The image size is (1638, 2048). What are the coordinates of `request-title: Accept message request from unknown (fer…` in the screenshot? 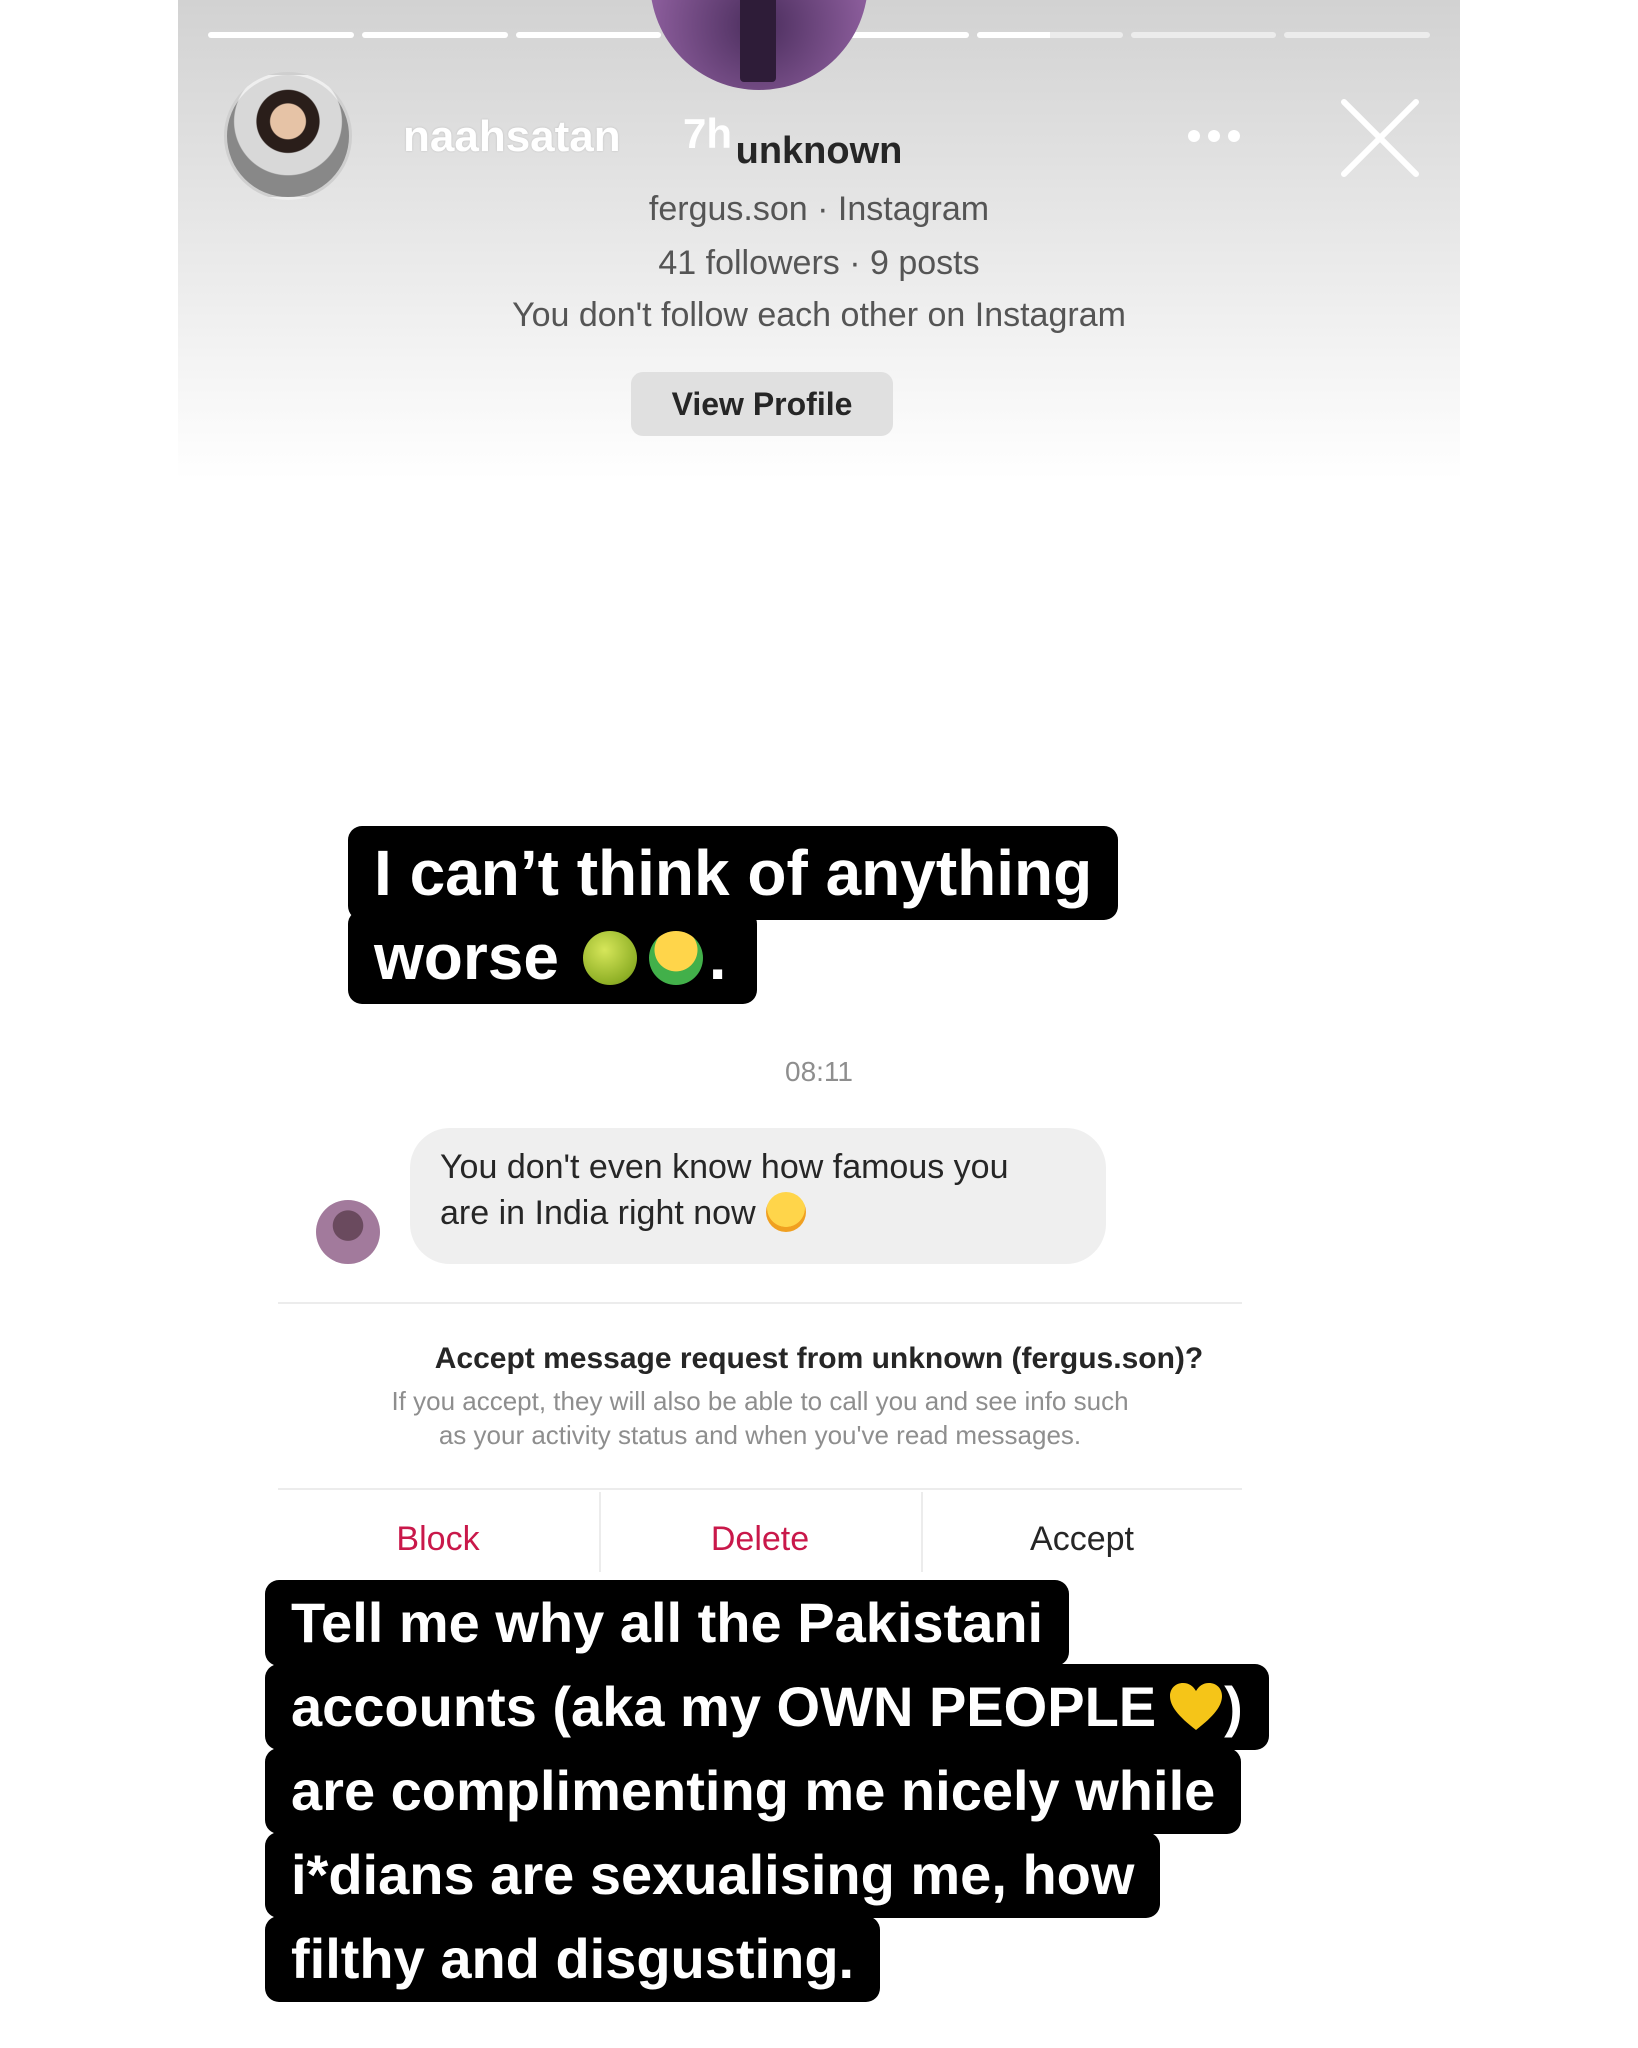 It's located at (819, 1358).